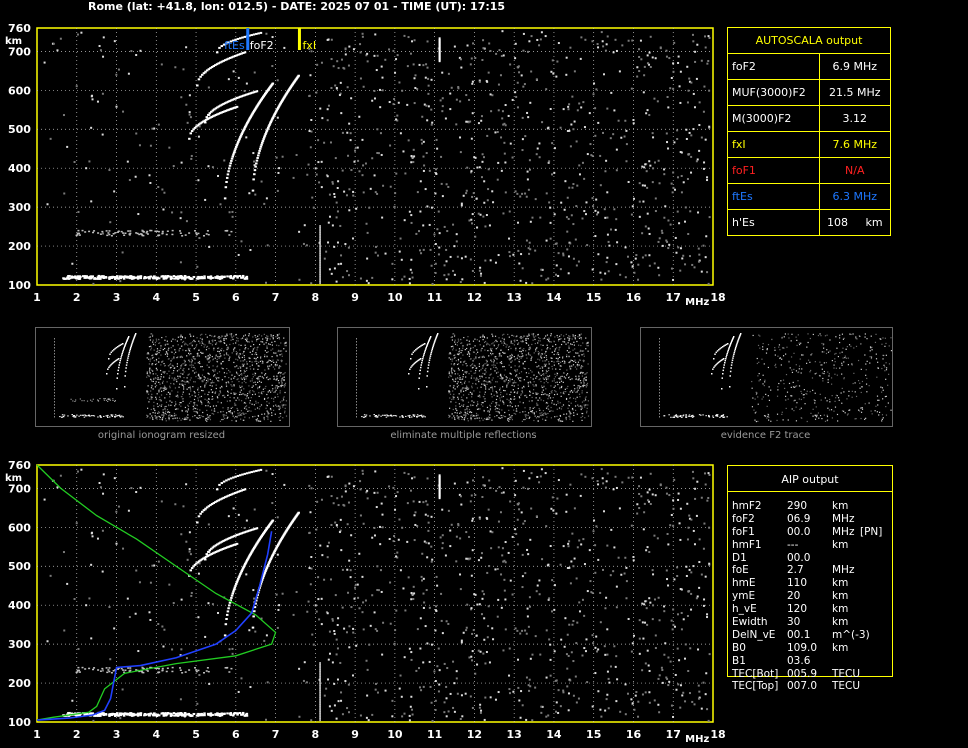 The image size is (968, 748). Describe the element at coordinates (262, 45) in the screenshot. I see `fof2-marker-label: foF2` at that location.